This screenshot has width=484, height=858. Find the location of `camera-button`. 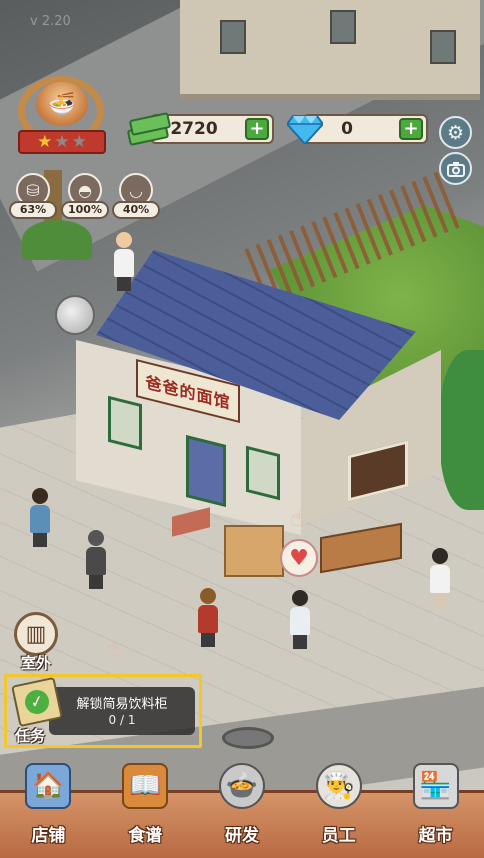

camera-button is located at coordinates (455, 168).